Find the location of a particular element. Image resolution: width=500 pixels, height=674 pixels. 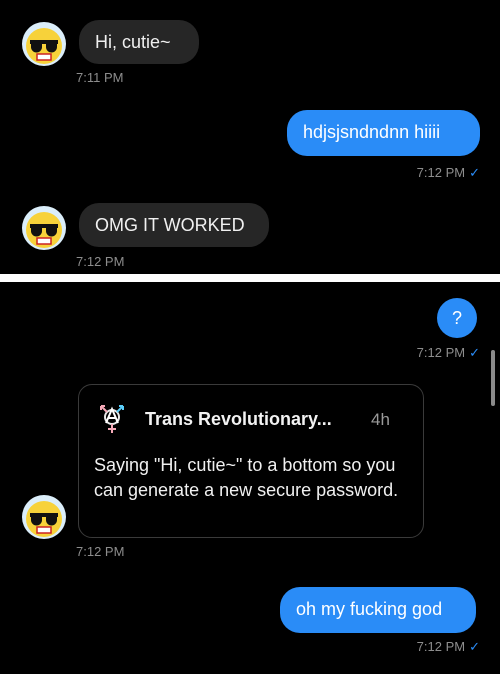

message-bubble-outgoing: oh my fucking god is located at coordinates (378, 610).